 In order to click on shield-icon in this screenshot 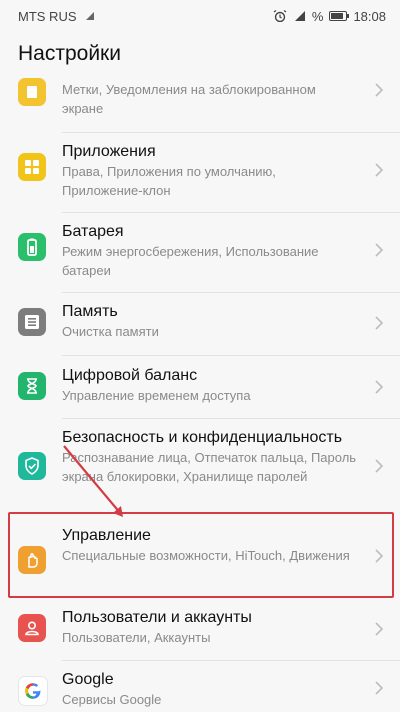, I will do `click(32, 466)`.